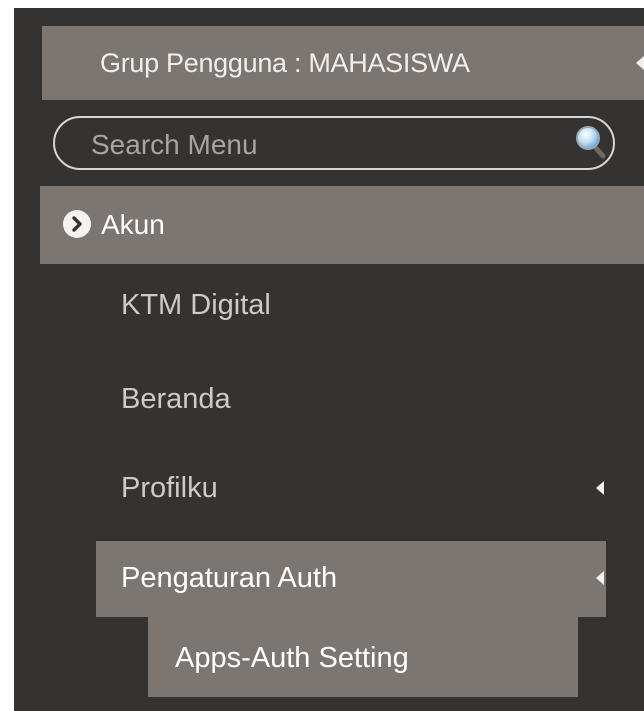  I want to click on menu-item-pengaturan-auth: Pengaturan Auth, so click(351, 579).